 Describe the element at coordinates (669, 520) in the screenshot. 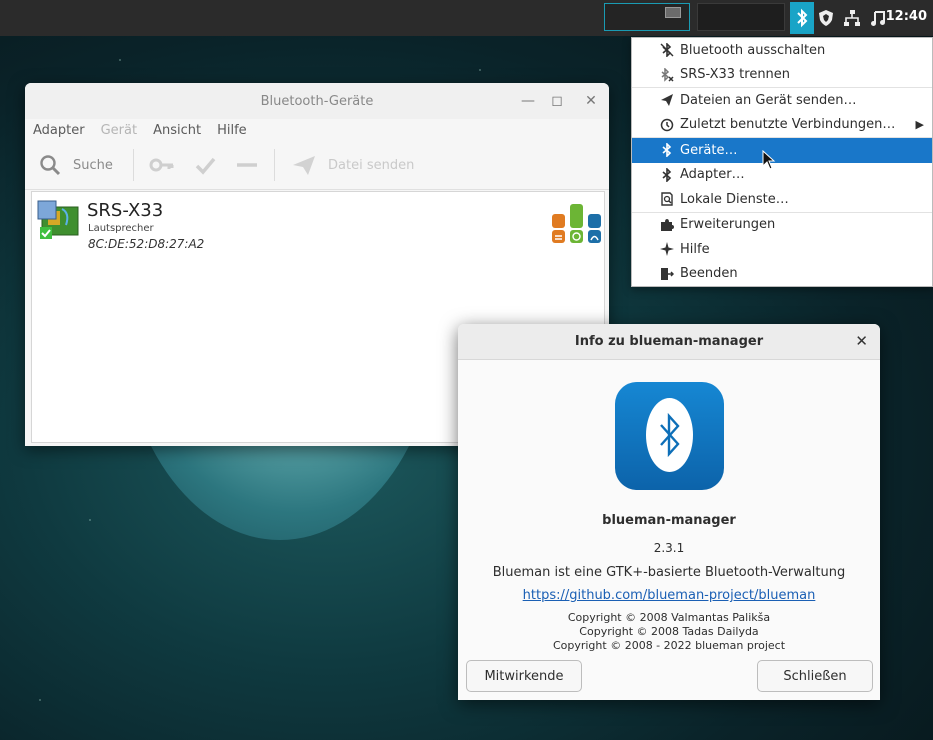

I see `app-name: blueman-manager` at that location.